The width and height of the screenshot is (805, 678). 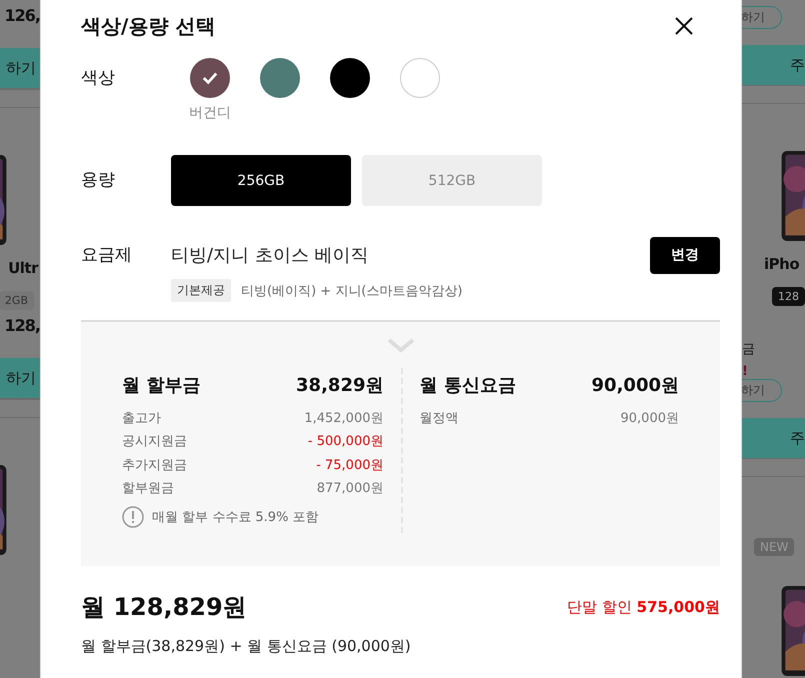 What do you see at coordinates (141, 418) in the screenshot?
I see `row-label: 출고가` at bounding box center [141, 418].